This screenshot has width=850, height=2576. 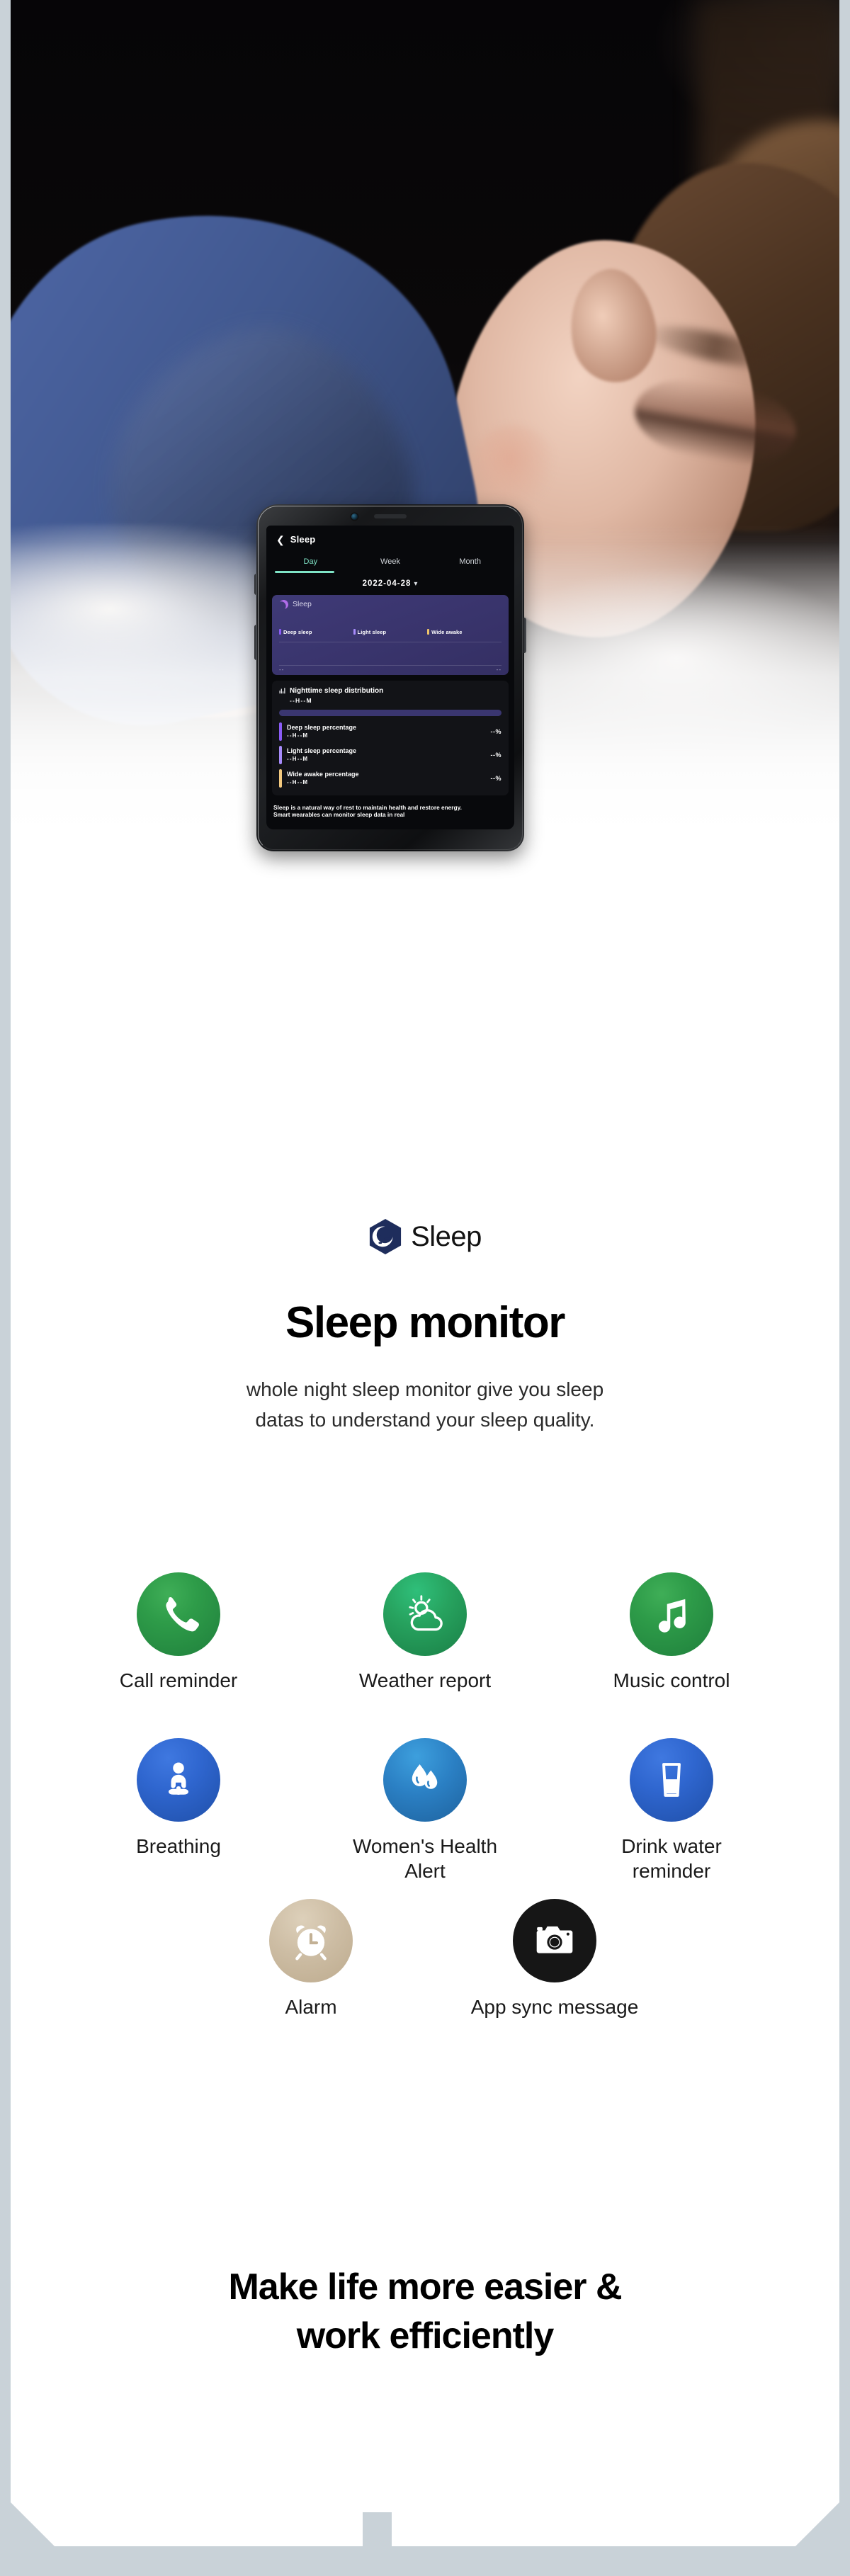 I want to click on axis-end-label: --, so click(x=499, y=669).